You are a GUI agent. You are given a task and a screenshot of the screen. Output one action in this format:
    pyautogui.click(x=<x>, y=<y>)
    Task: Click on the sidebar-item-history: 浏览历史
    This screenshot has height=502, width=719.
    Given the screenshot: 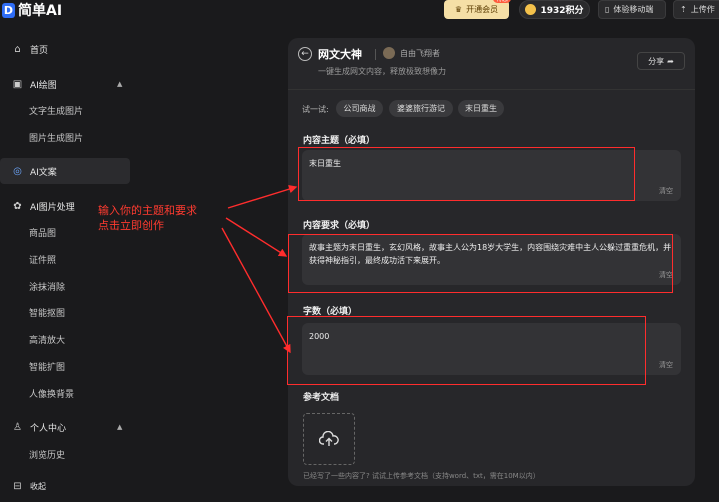 What is the action you would take?
    pyautogui.click(x=65, y=454)
    